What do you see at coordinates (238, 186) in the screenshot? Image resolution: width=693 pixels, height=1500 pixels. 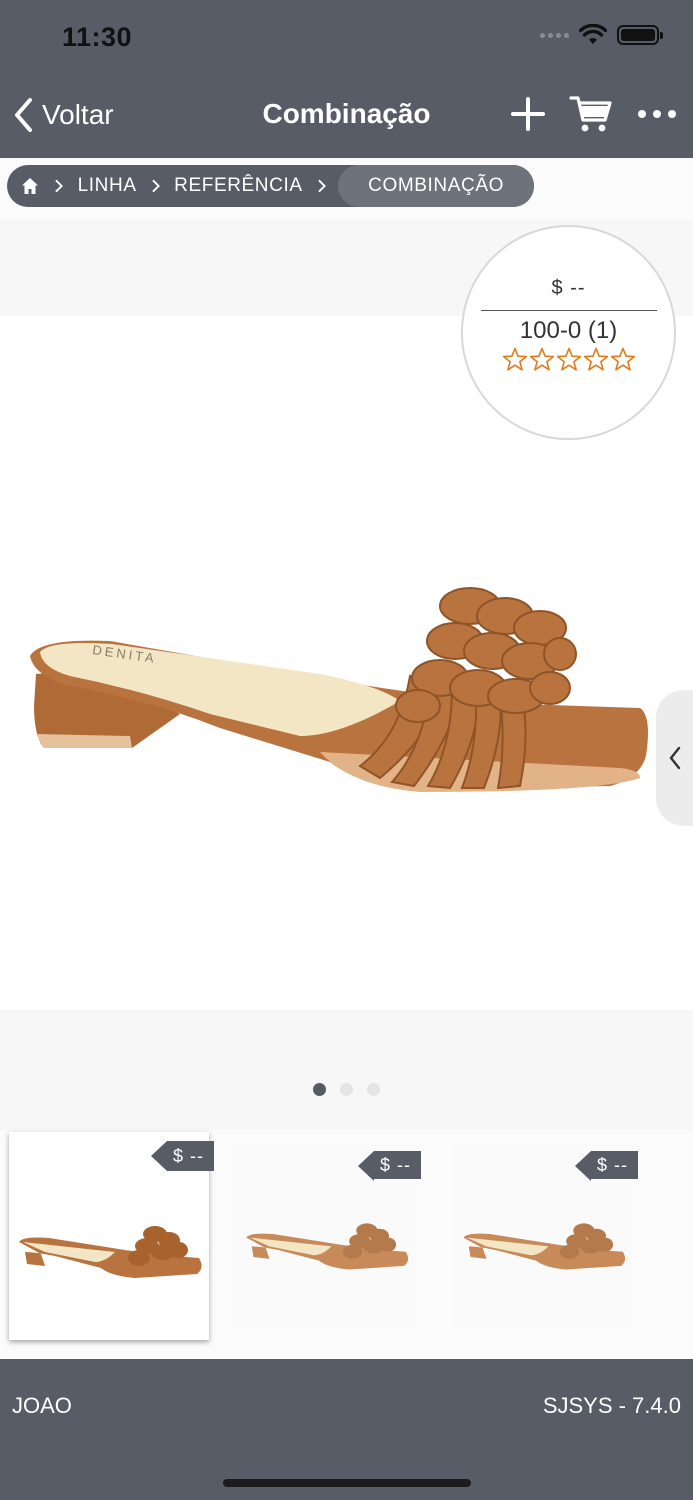 I see `breadcrumb-item-referencia: REFERÊNCIA` at bounding box center [238, 186].